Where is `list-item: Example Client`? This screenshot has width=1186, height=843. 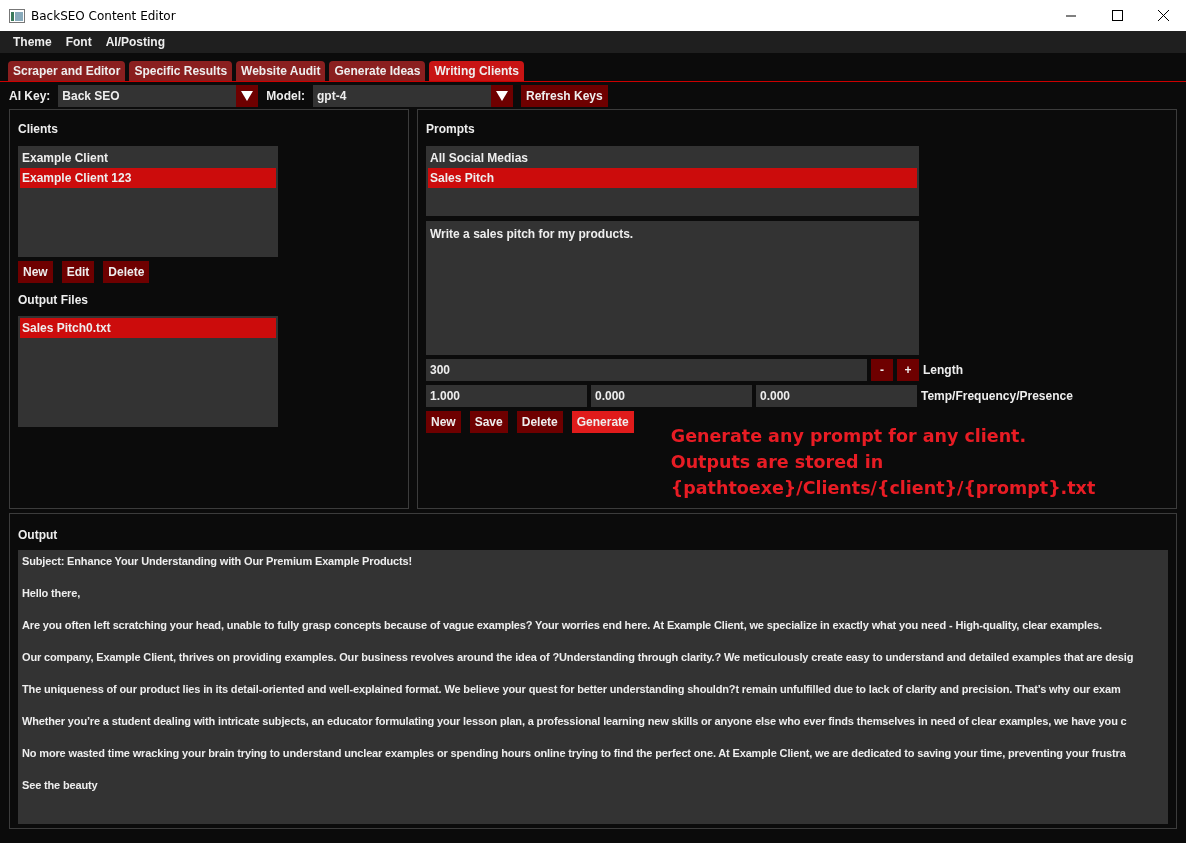
list-item: Example Client is located at coordinates (148, 158).